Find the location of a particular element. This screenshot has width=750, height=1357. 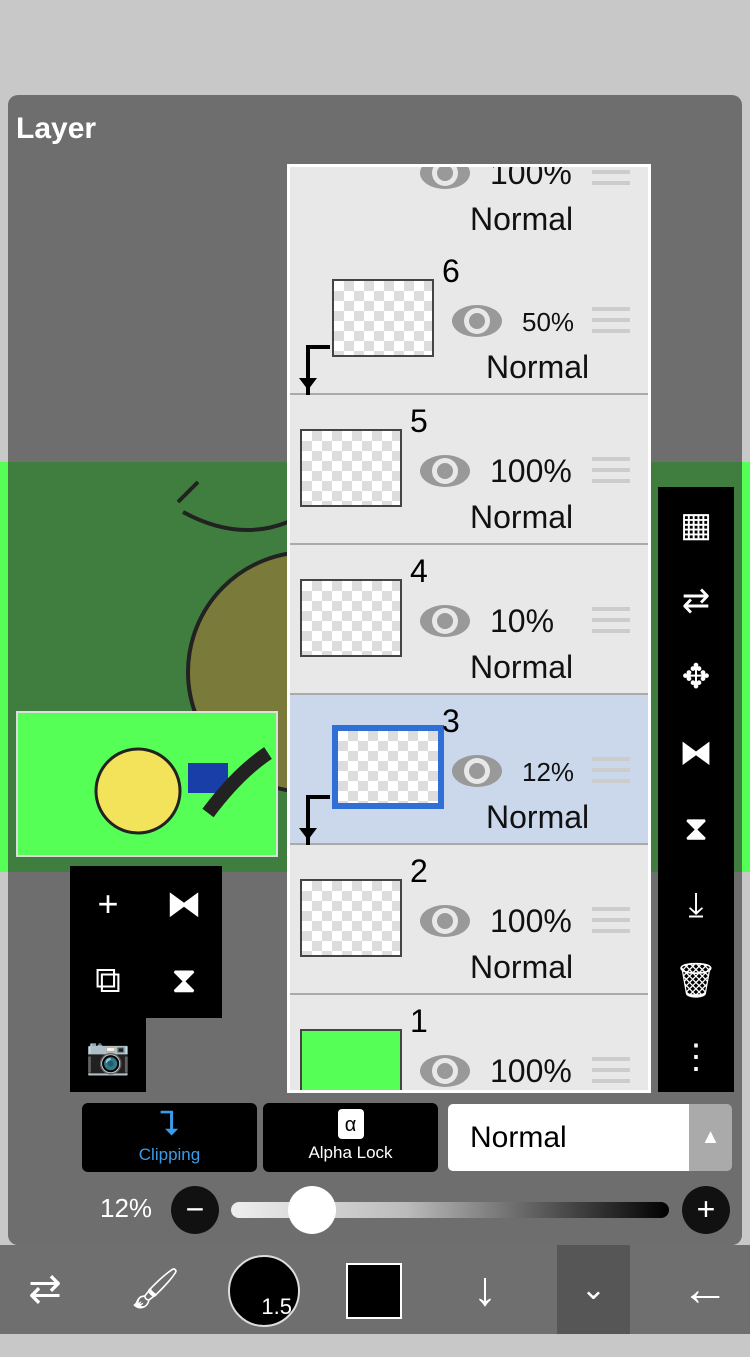

layer-row: 4 10% Normal is located at coordinates (469, 620).